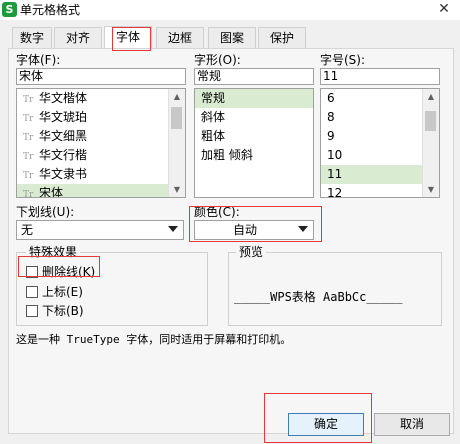 The width and height of the screenshot is (460, 444). Describe the element at coordinates (28, 194) in the screenshot. I see `truetype-icon: Tr` at that location.